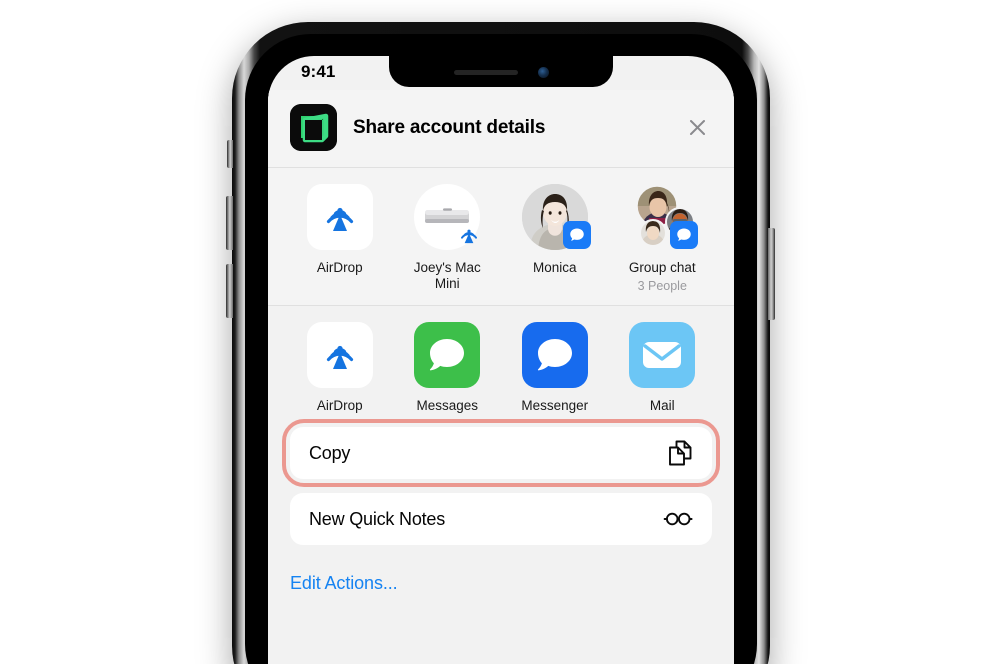 This screenshot has height=664, width=1000. I want to click on share-target-label: Group chat, so click(662, 267).